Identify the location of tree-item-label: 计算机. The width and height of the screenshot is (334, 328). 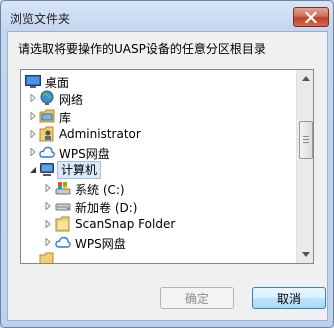
(79, 170).